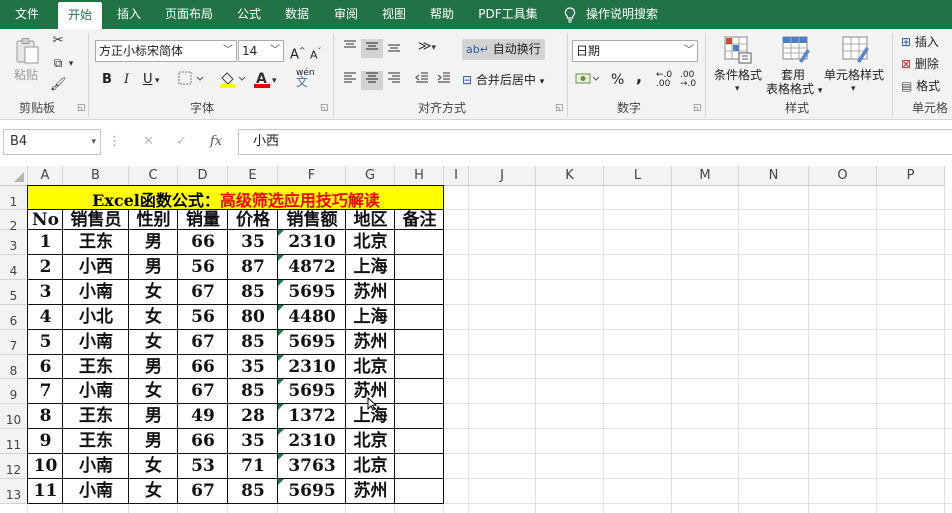 The width and height of the screenshot is (952, 513). What do you see at coordinates (796, 52) in the screenshot?
I see `format-as-table-icon` at bounding box center [796, 52].